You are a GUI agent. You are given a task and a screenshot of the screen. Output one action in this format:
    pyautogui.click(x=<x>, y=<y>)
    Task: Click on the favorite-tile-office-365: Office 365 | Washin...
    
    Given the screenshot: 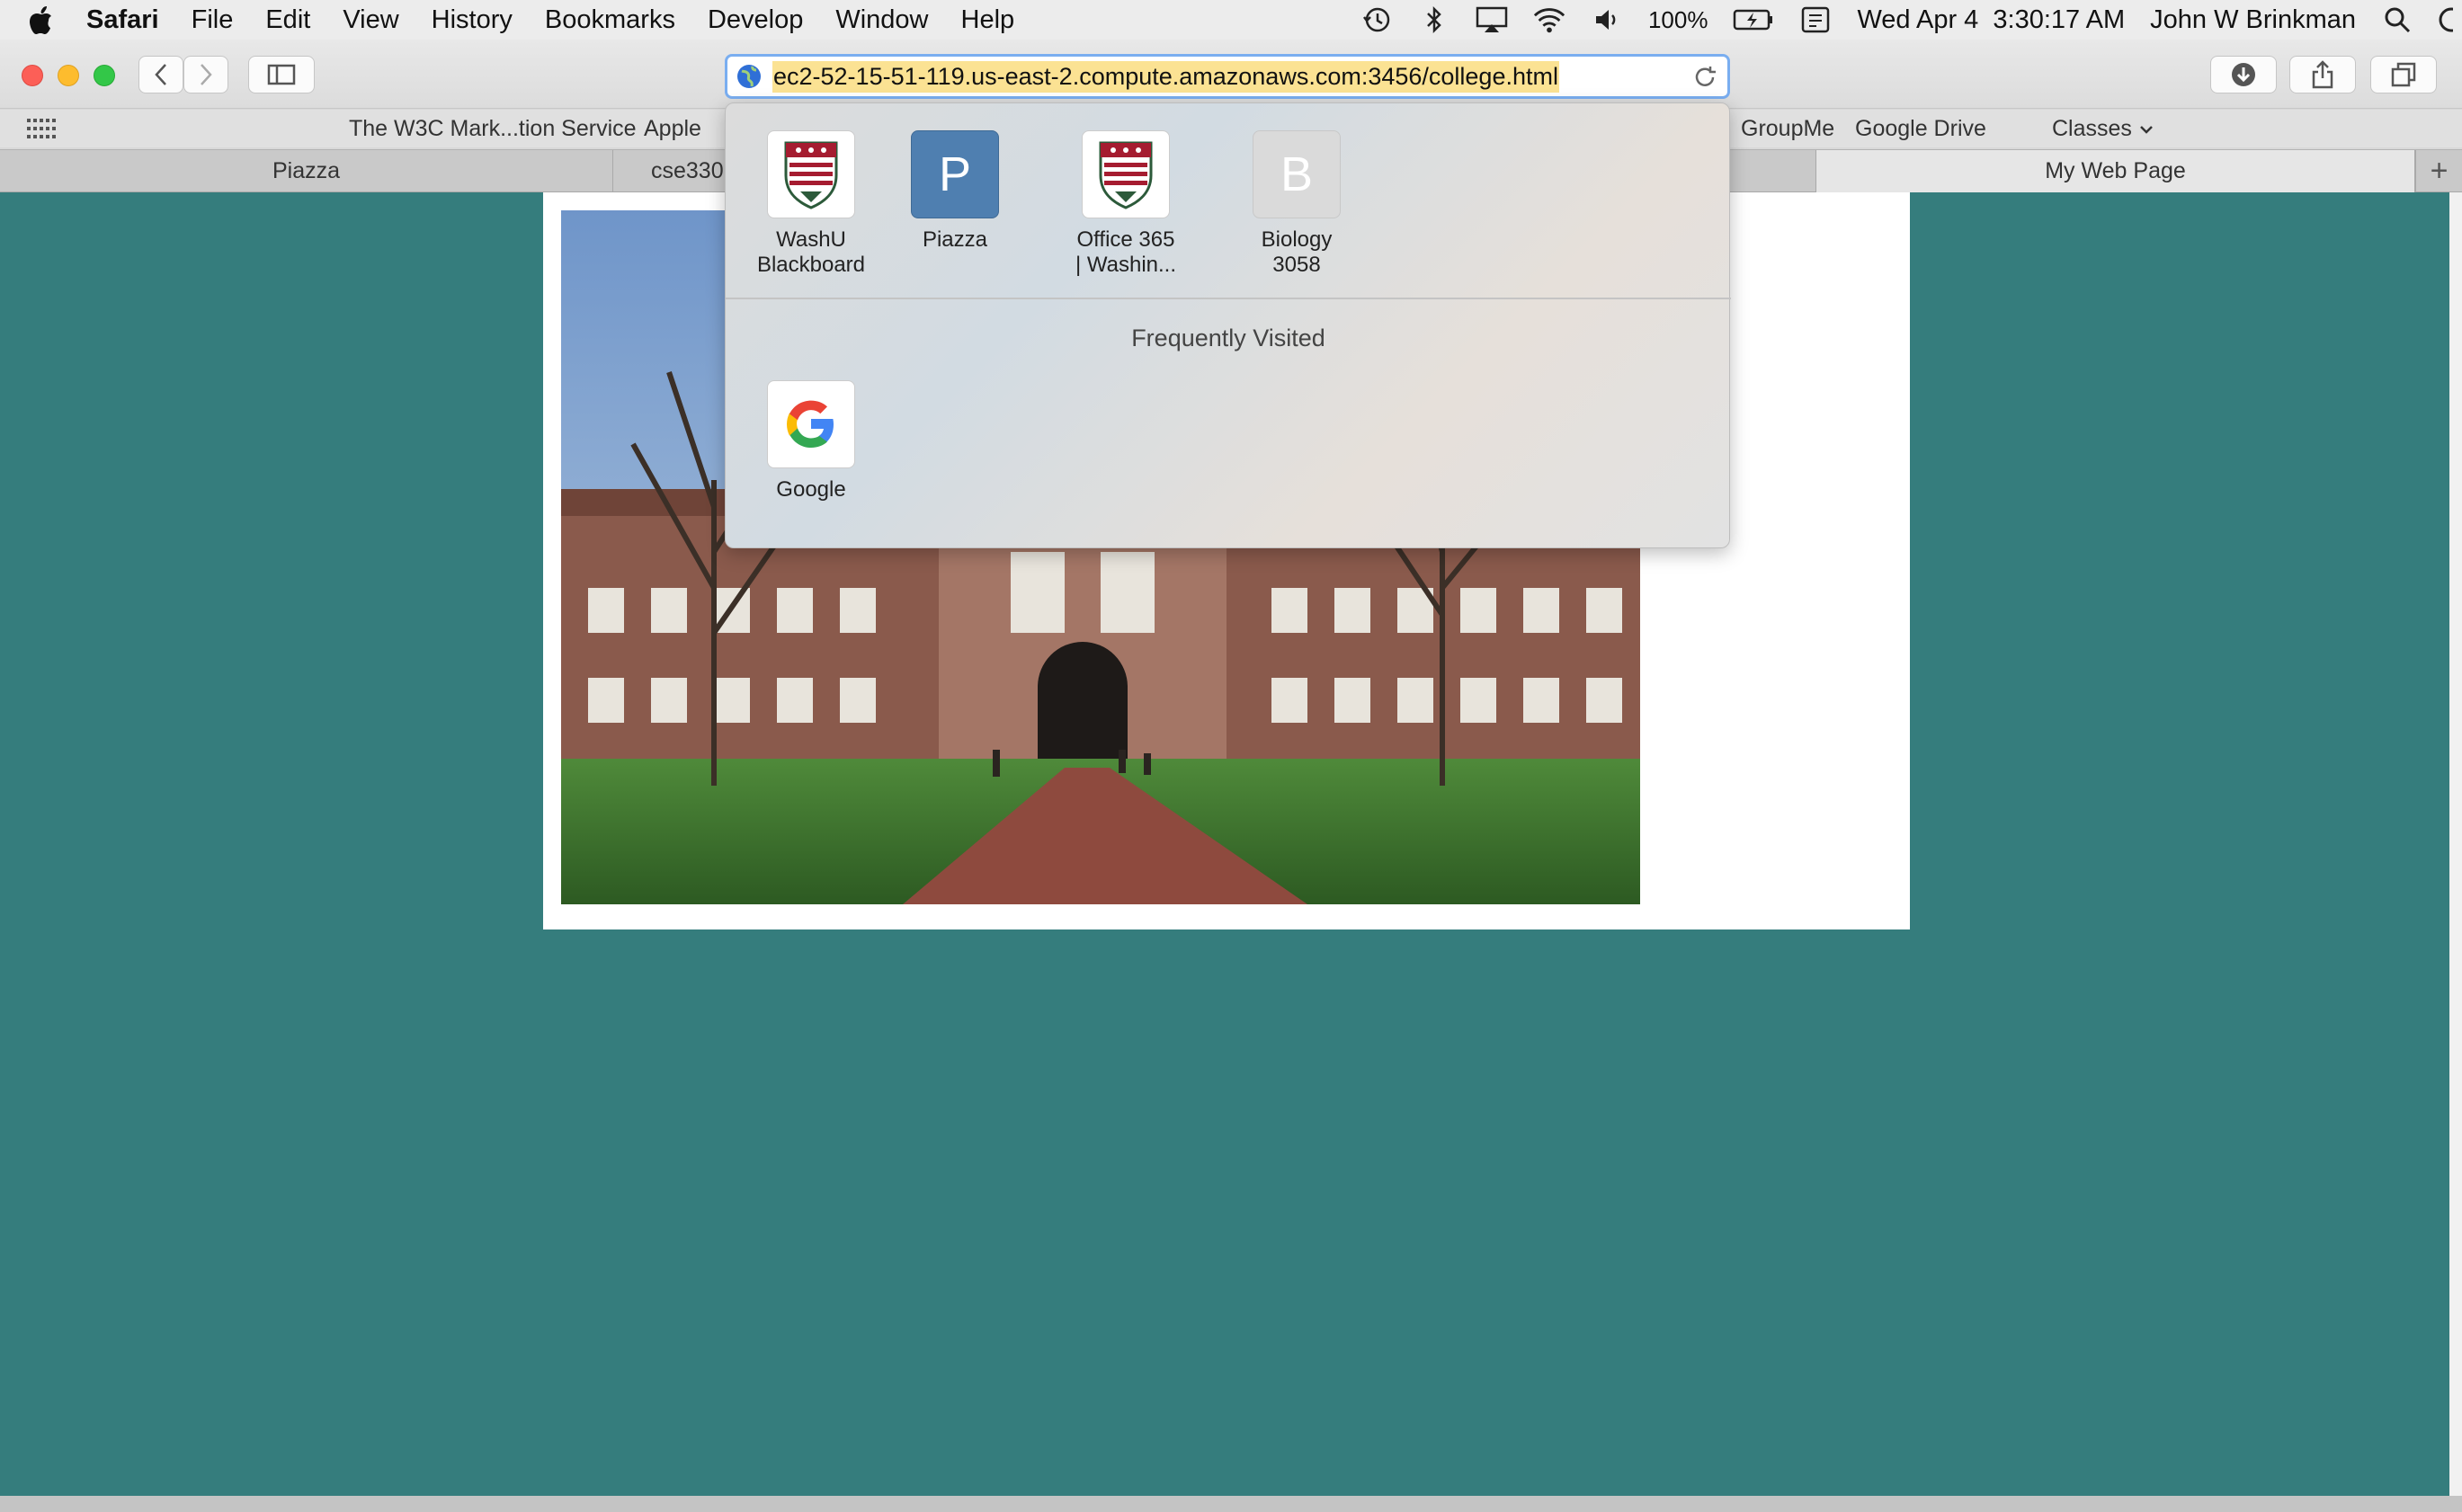 What is the action you would take?
    pyautogui.click(x=1125, y=204)
    